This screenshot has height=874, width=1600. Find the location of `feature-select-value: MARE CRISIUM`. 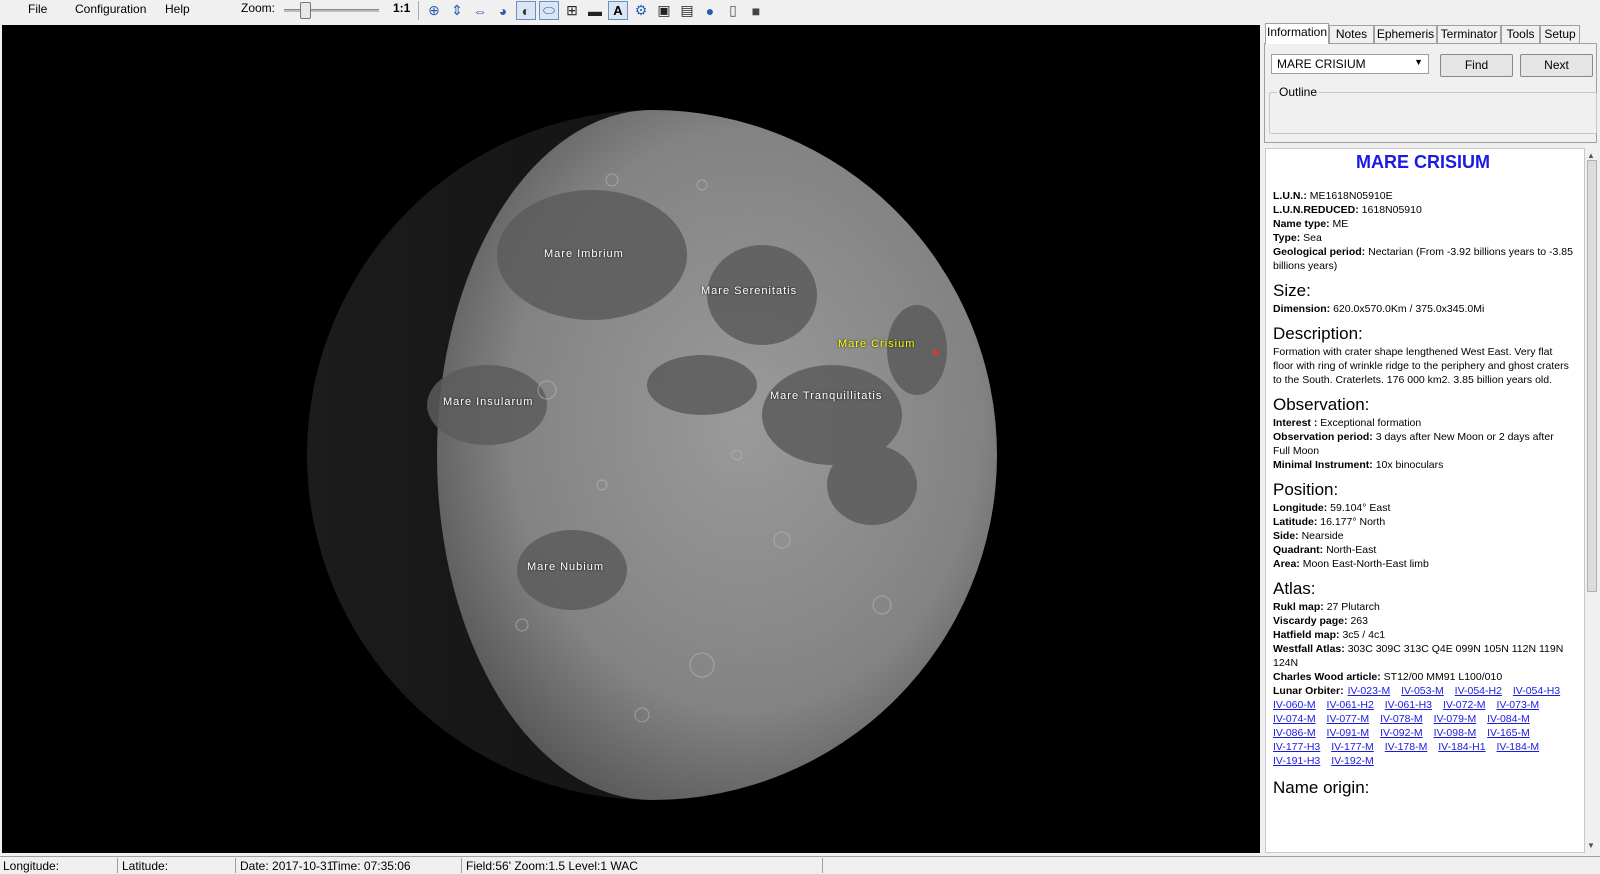

feature-select-value: MARE CRISIUM is located at coordinates (1321, 64).